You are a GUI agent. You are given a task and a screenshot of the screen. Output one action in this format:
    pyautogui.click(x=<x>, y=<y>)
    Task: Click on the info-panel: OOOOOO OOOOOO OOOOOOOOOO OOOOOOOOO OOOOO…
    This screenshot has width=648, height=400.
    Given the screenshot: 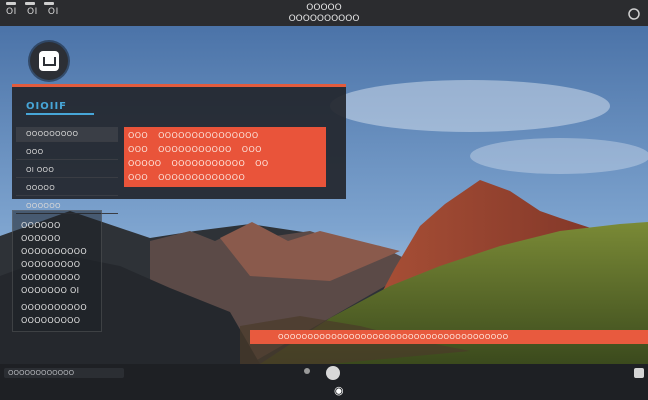 What is the action you would take?
    pyautogui.click(x=57, y=271)
    